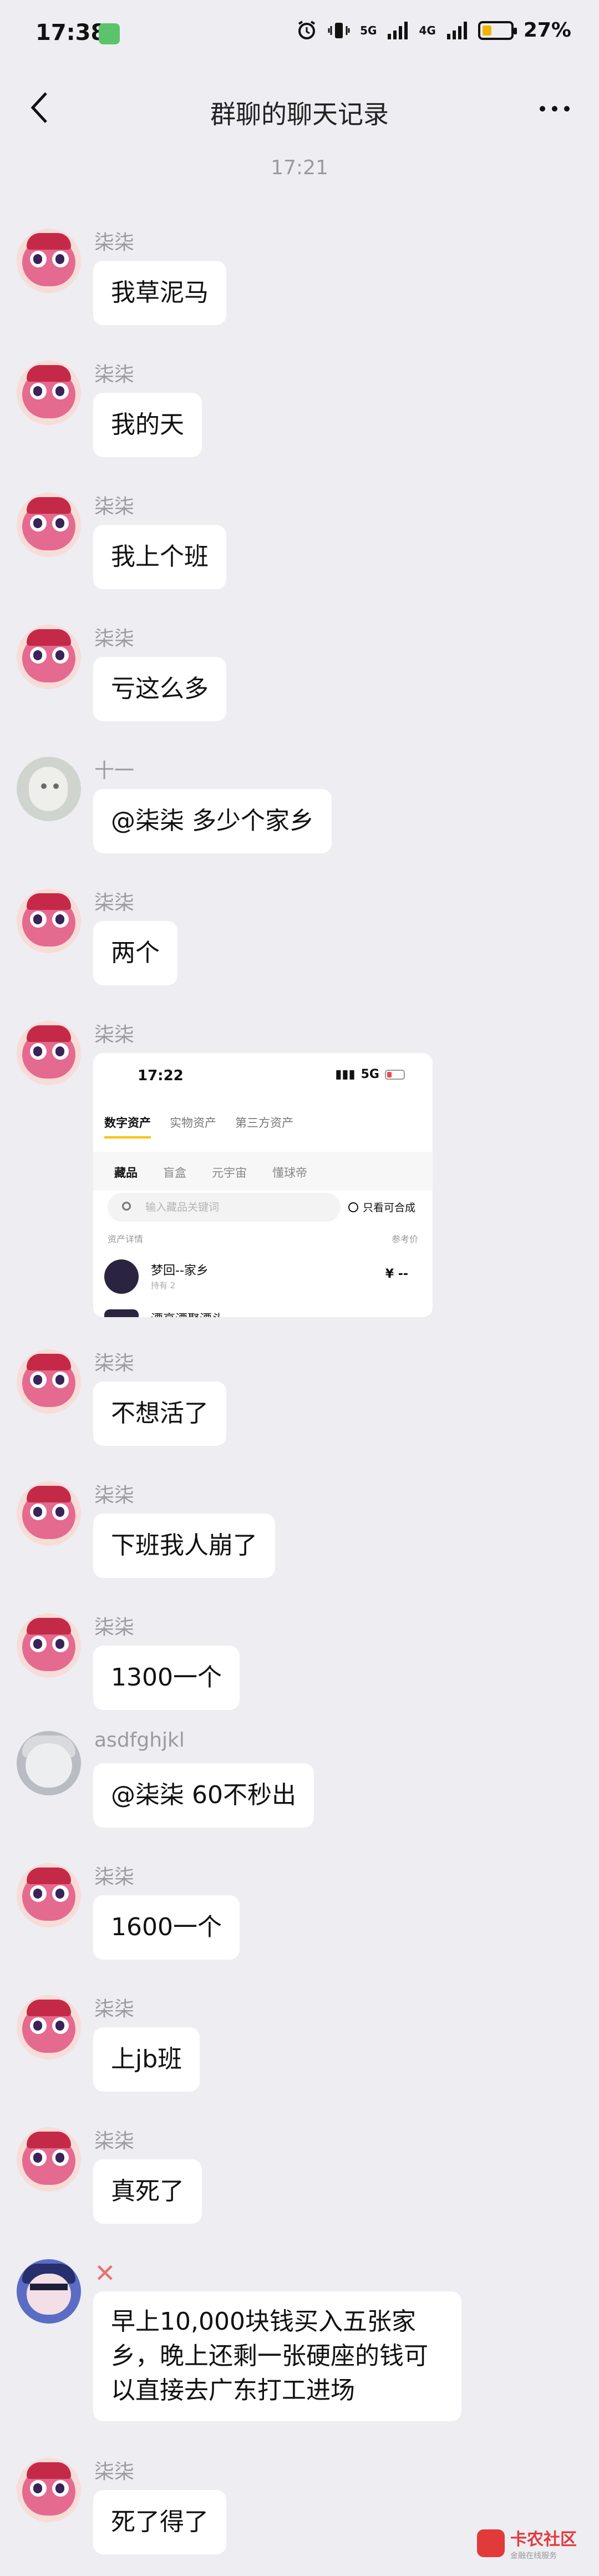 The width and height of the screenshot is (599, 2576). Describe the element at coordinates (229, 1173) in the screenshot. I see `image-subtab: 元宇宙` at that location.